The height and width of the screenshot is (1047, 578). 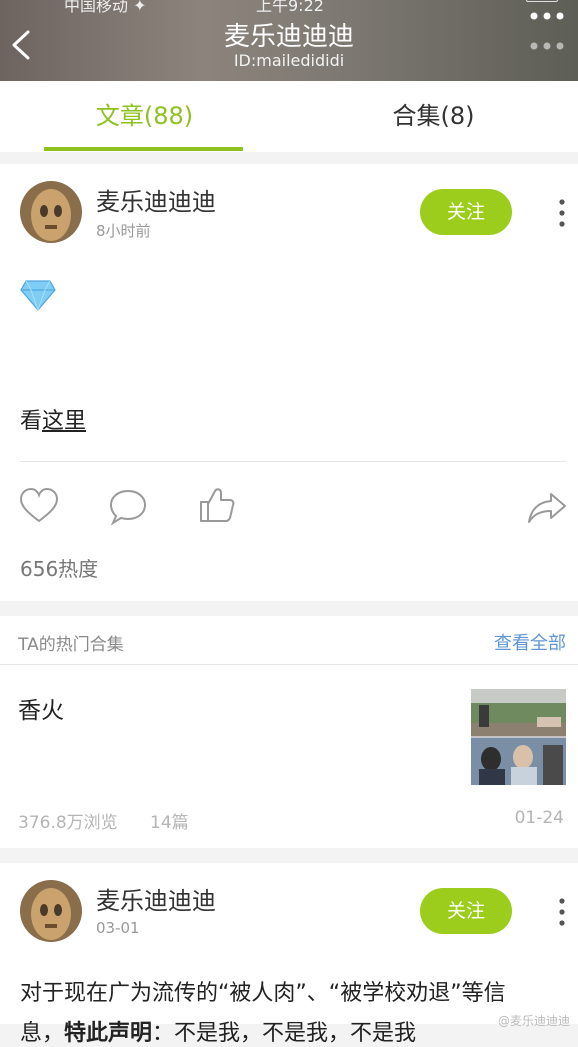 I want to click on tab-collections: 合集(8), so click(x=433, y=116).